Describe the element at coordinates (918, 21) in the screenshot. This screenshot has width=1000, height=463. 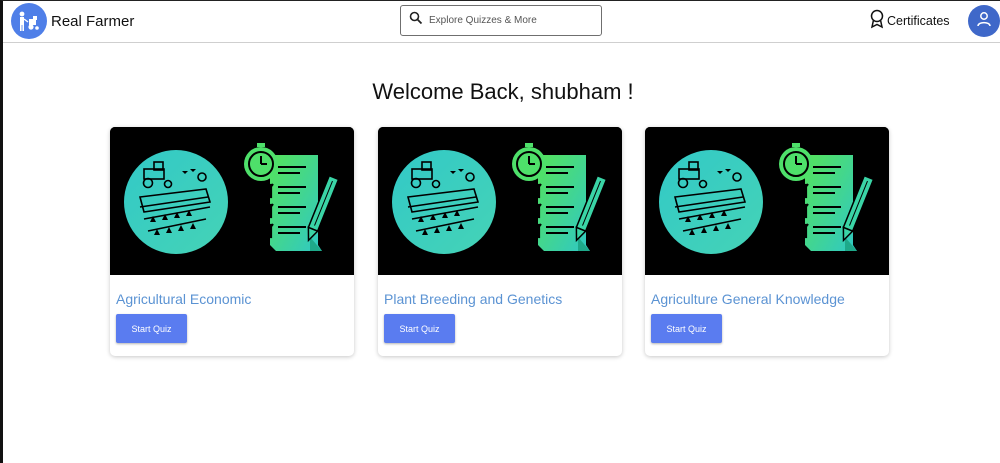
I see `certificates-label: Certificates` at that location.